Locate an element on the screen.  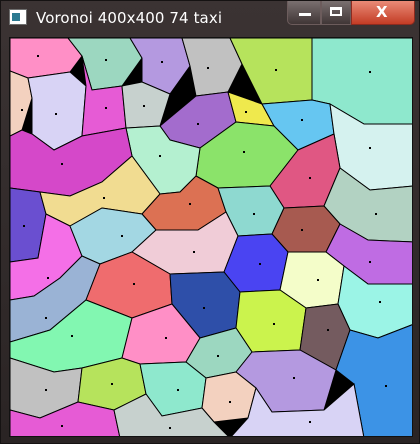
maximize-button is located at coordinates (336, 13).